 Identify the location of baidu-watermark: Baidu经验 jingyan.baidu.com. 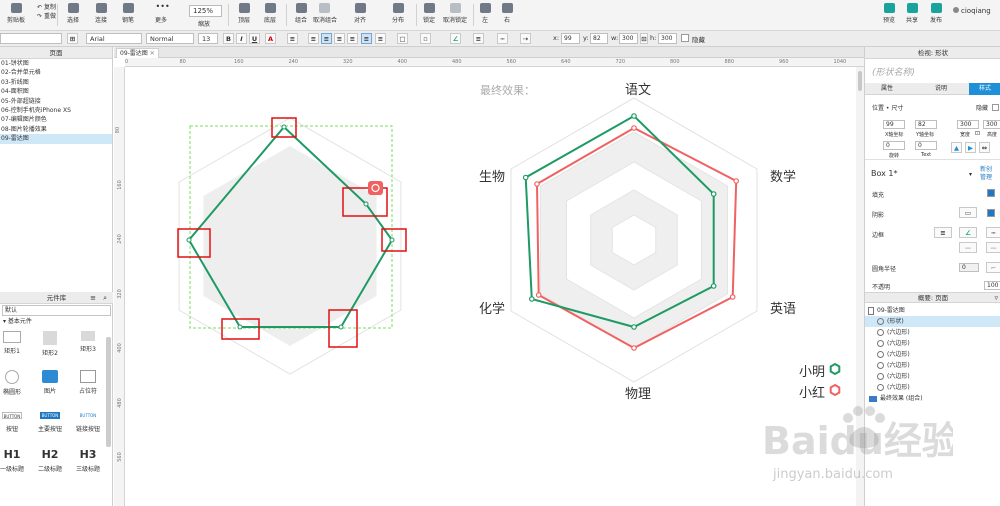
(857, 444).